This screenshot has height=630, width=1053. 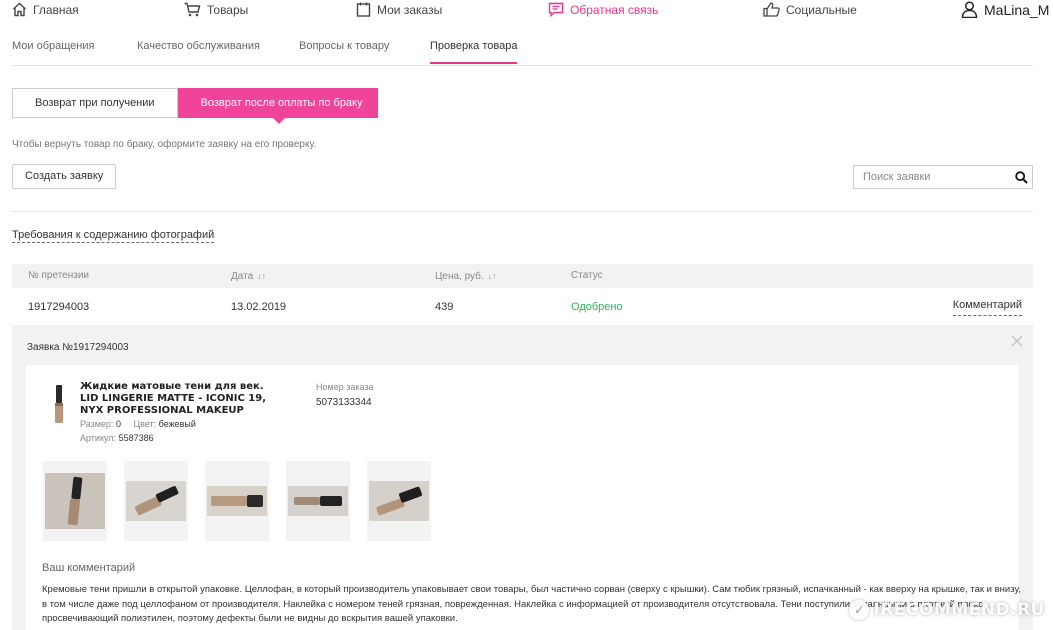 What do you see at coordinates (228, 9) in the screenshot?
I see `nav-item-products-label: Товары` at bounding box center [228, 9].